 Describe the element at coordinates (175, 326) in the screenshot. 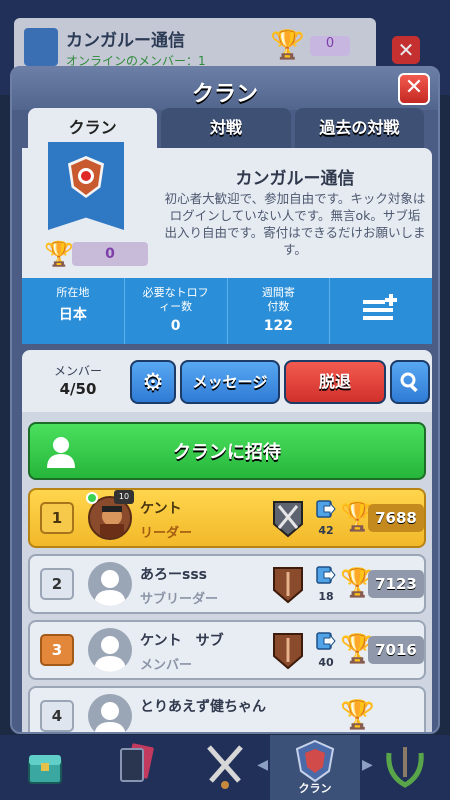

I see `stat-required-trophies-value: 0` at that location.